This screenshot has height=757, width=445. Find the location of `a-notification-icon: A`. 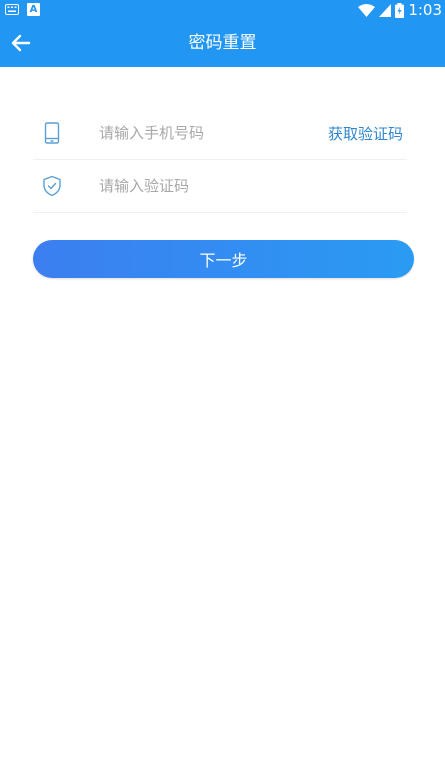

a-notification-icon: A is located at coordinates (33, 9).